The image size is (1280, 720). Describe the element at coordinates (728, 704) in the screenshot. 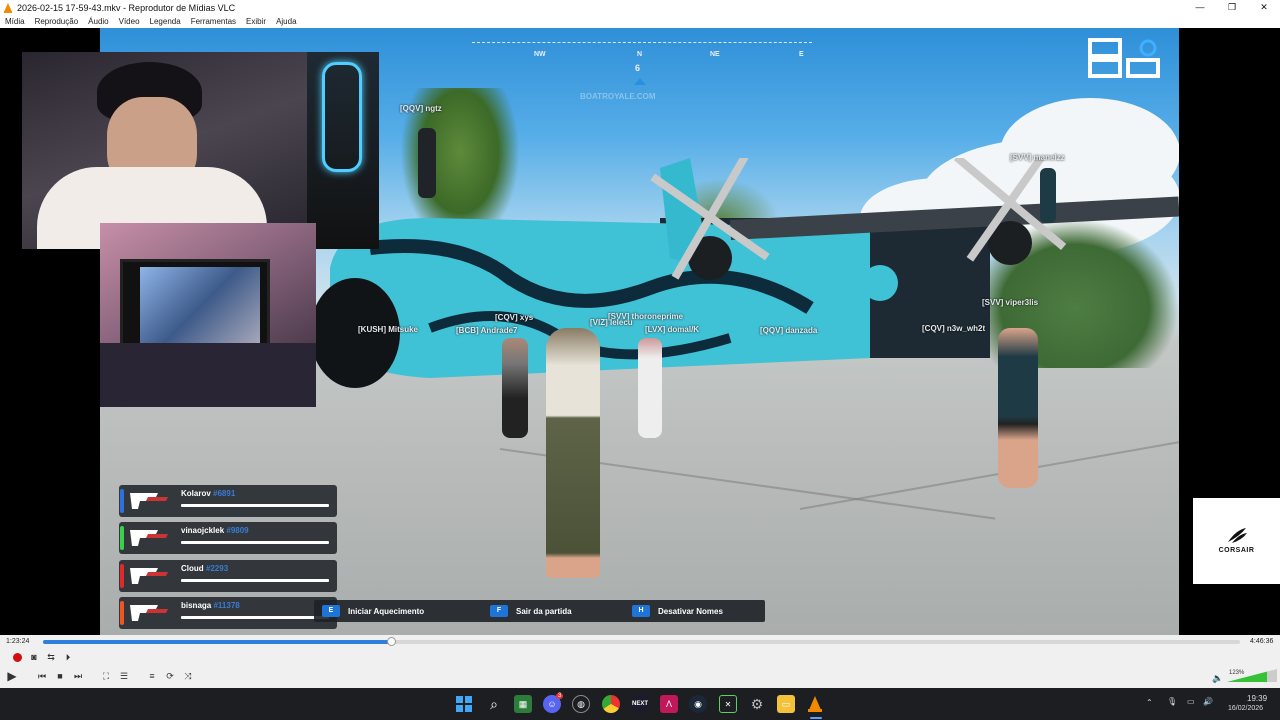

I see `xbox-icon: ✕` at that location.